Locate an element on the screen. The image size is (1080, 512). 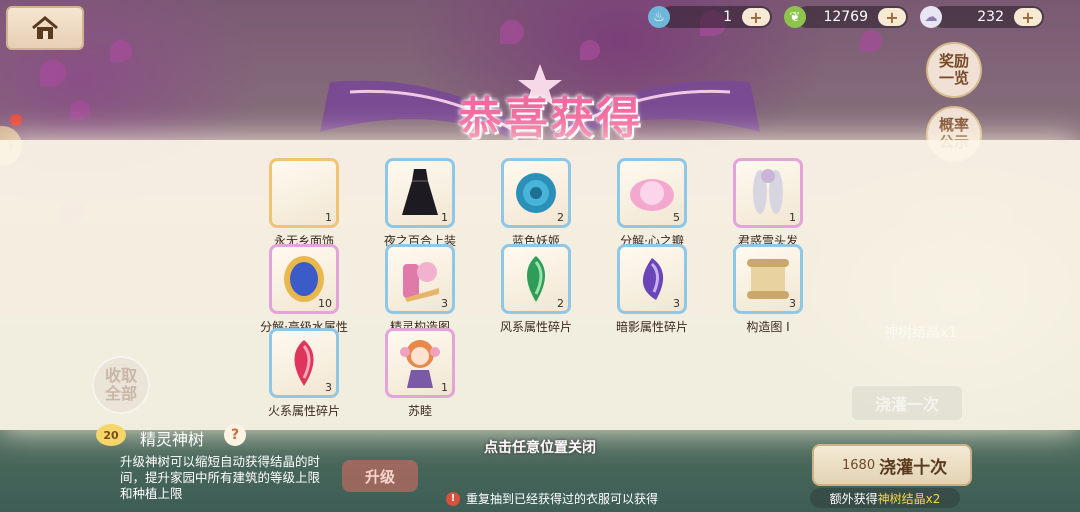
home-button is located at coordinates (45, 28).